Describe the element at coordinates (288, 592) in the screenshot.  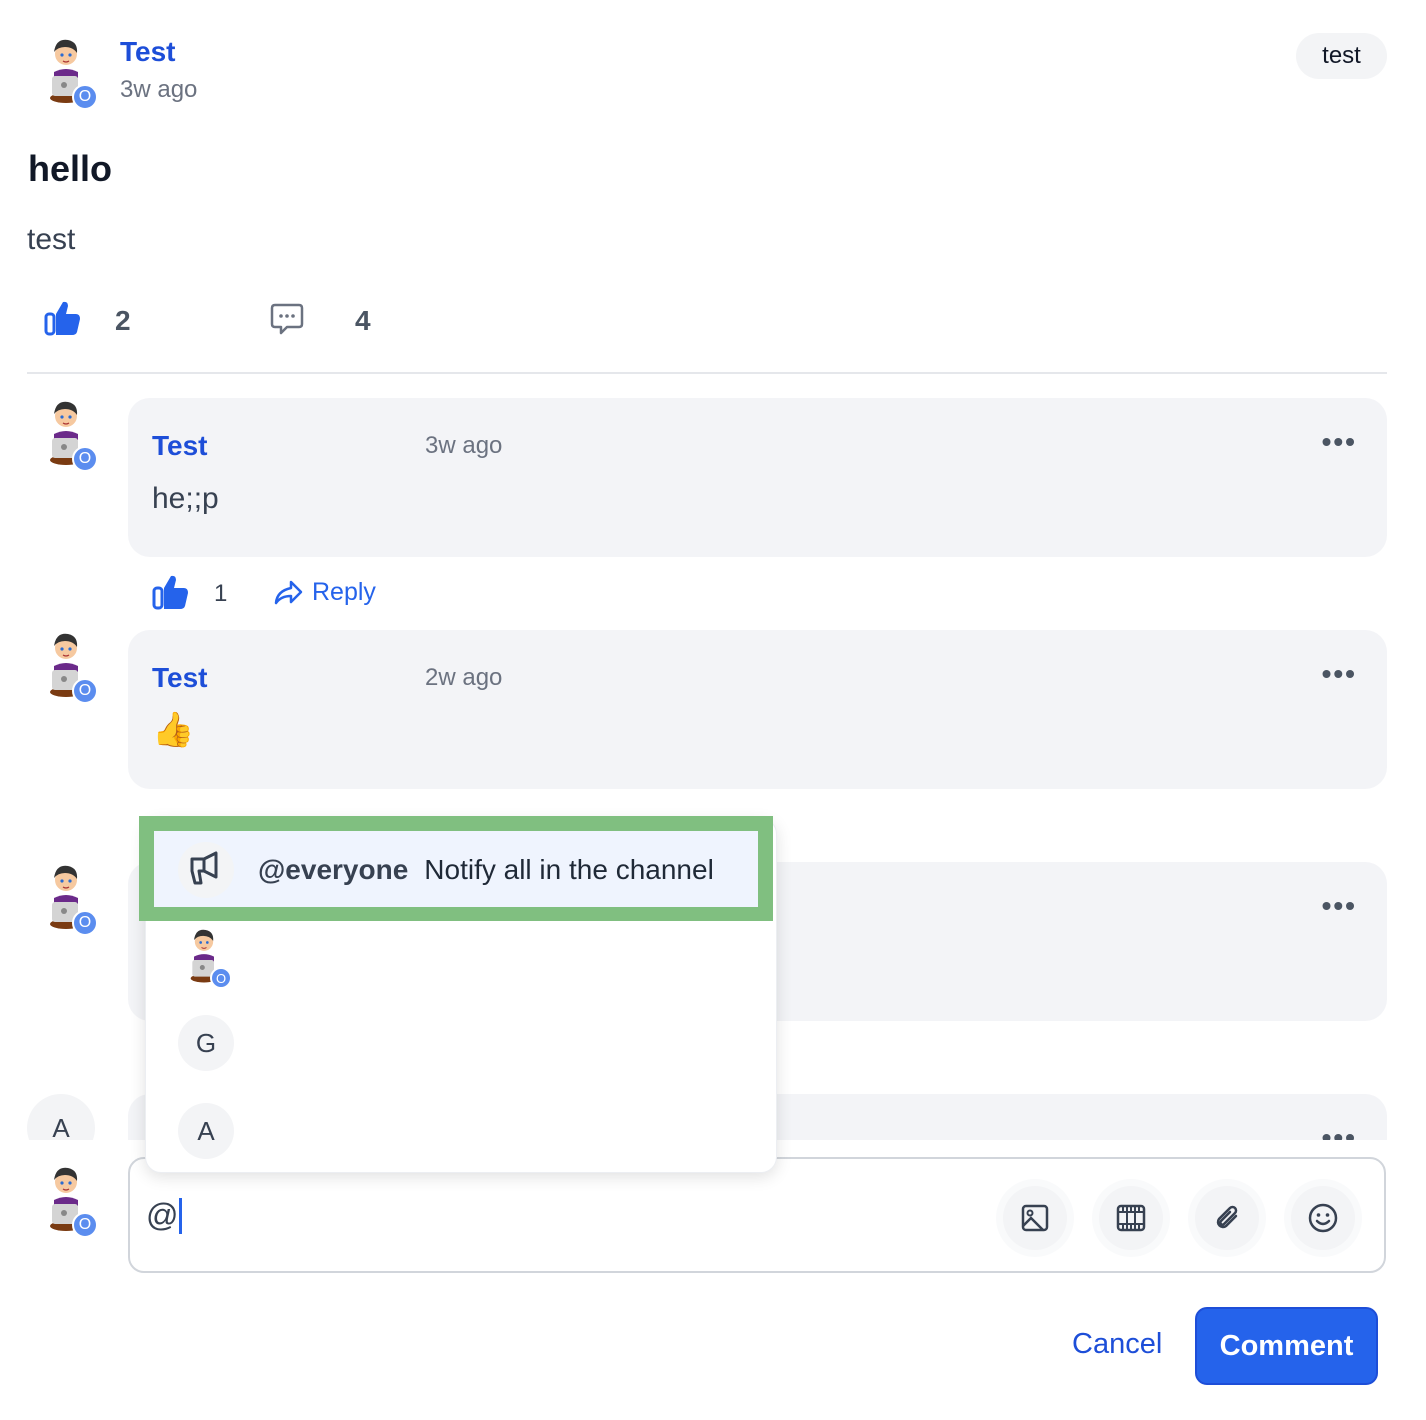
I see `reply-arrow-icon` at that location.